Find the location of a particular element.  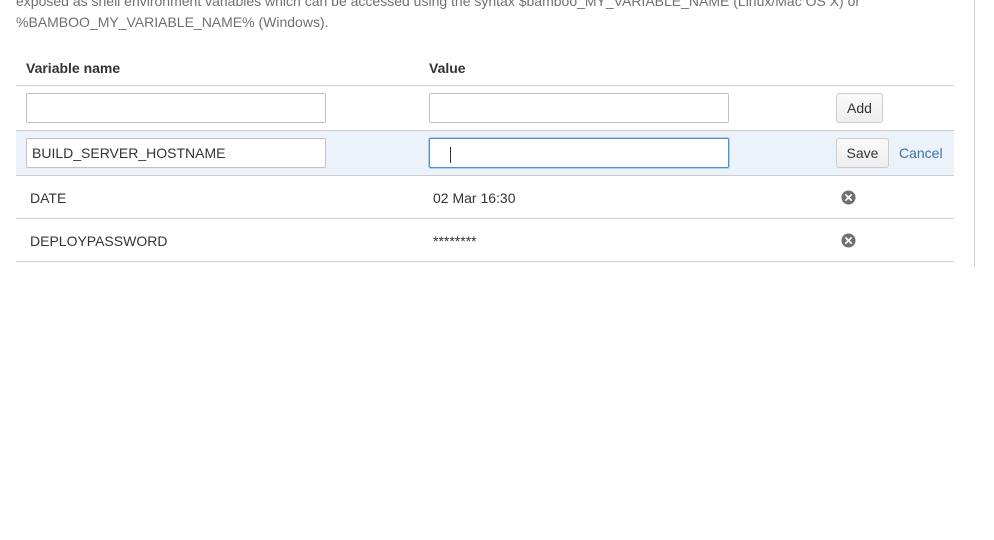

save-button: Save is located at coordinates (862, 153).